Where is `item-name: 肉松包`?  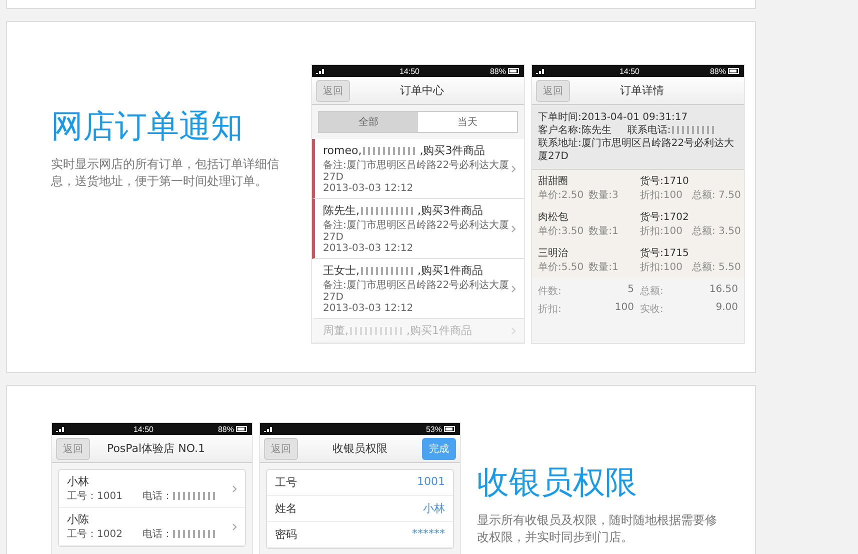
item-name: 肉松包 is located at coordinates (553, 217).